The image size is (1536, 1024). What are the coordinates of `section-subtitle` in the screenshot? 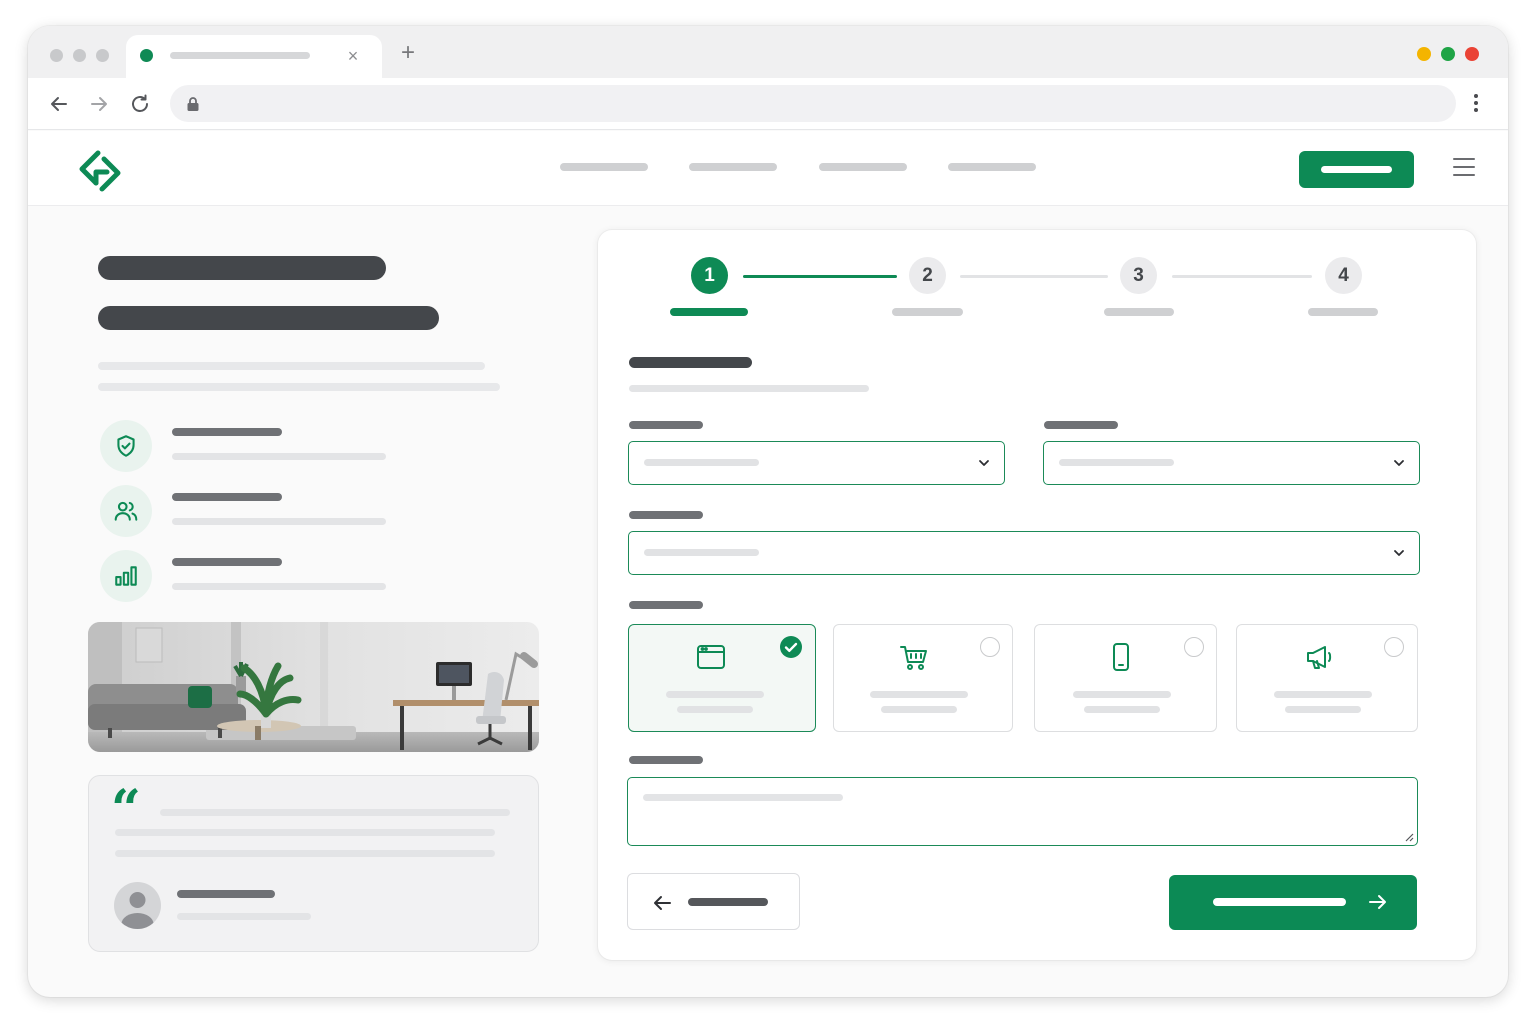 It's located at (749, 388).